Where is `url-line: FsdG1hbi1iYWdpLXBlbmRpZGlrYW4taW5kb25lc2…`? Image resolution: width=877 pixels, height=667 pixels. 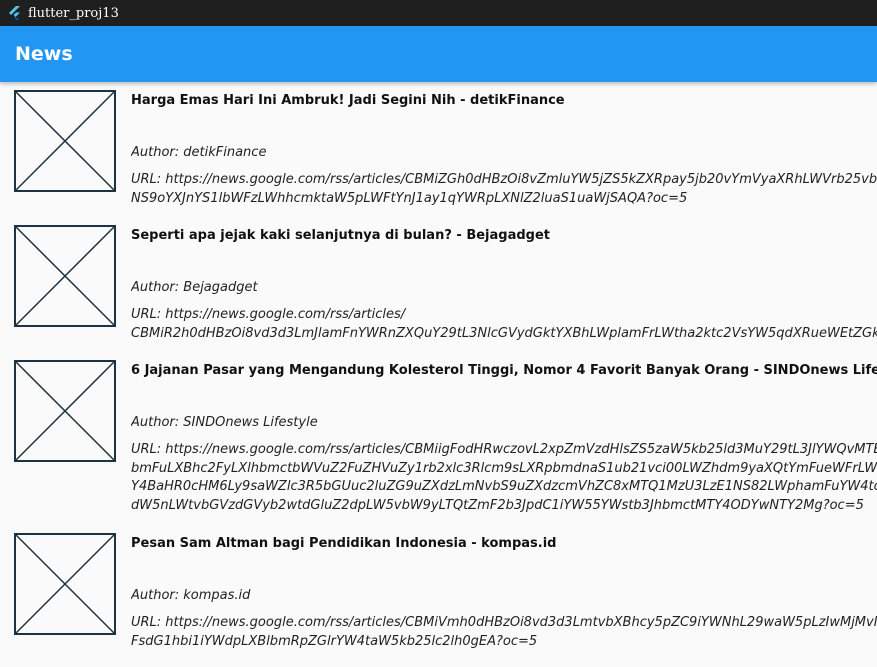
url-line: FsdG1hbi1iYWdpLXBlbmRpZGlrYW4taW5kb25lc2… is located at coordinates (334, 641).